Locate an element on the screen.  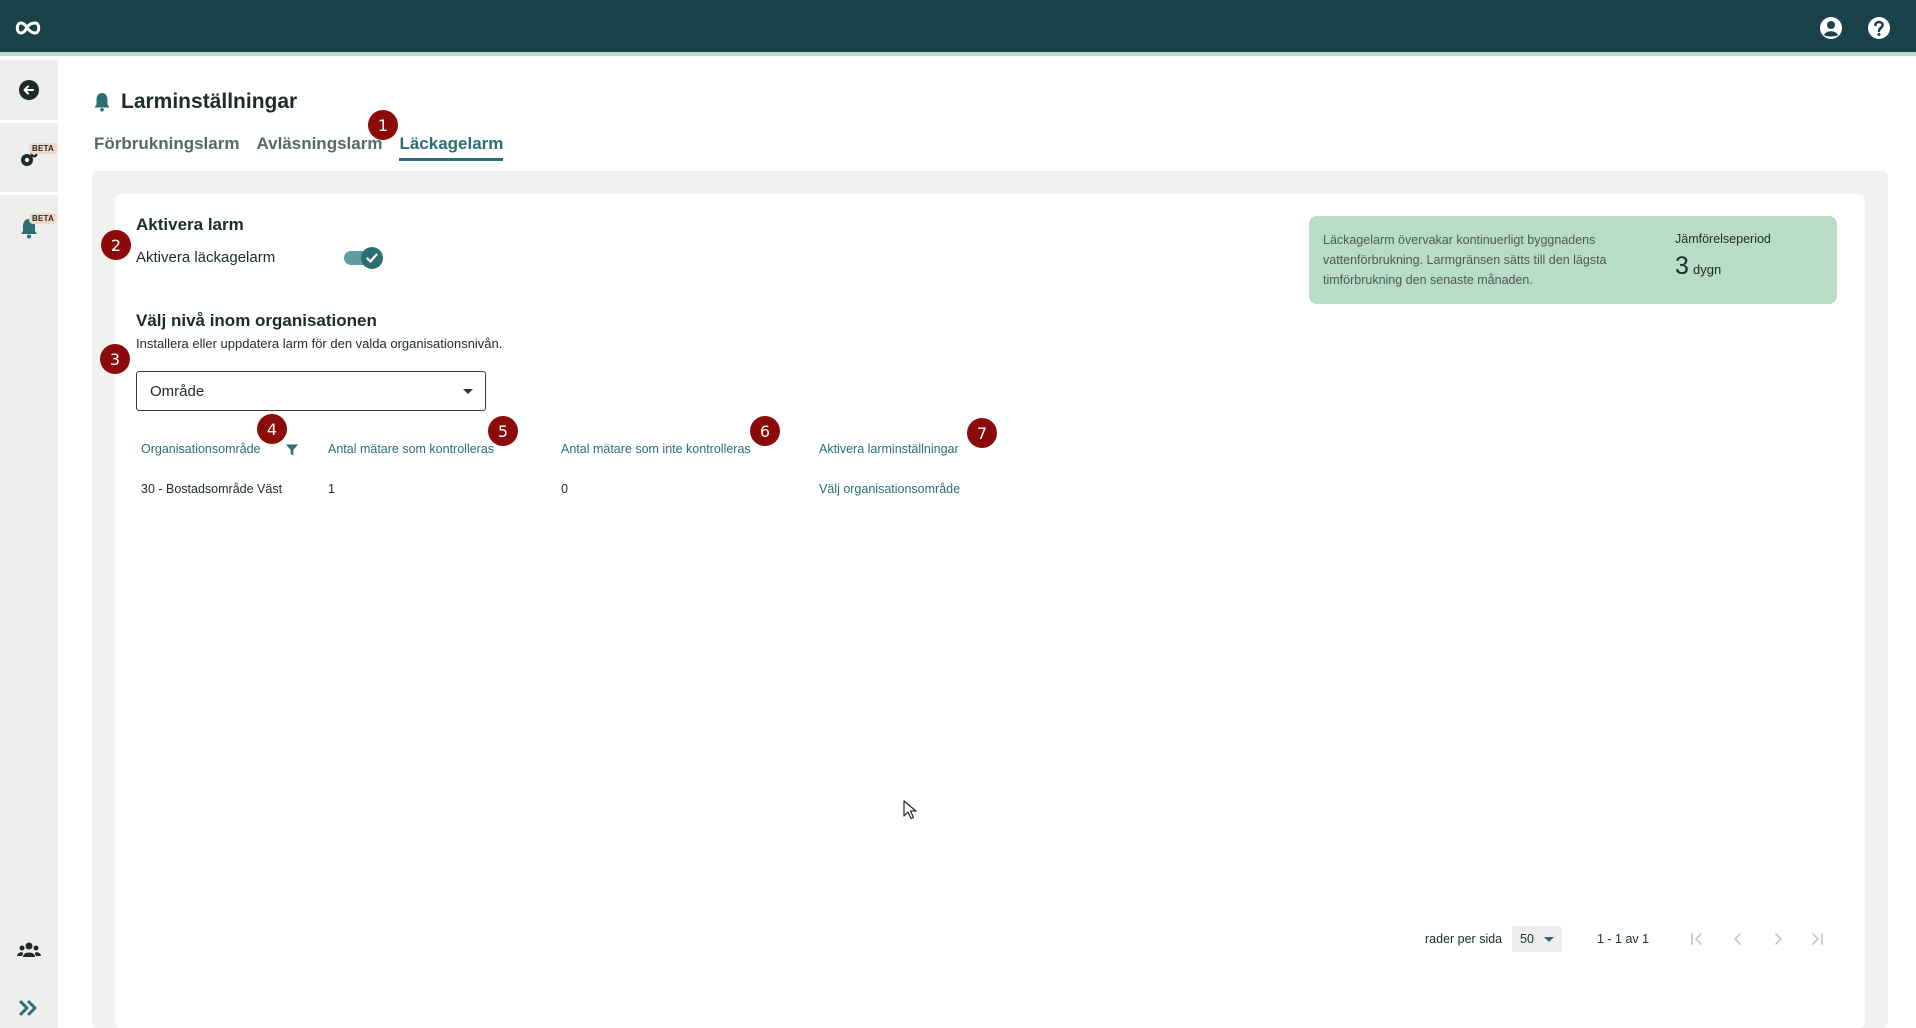
account-circle-icon is located at coordinates (1831, 28).